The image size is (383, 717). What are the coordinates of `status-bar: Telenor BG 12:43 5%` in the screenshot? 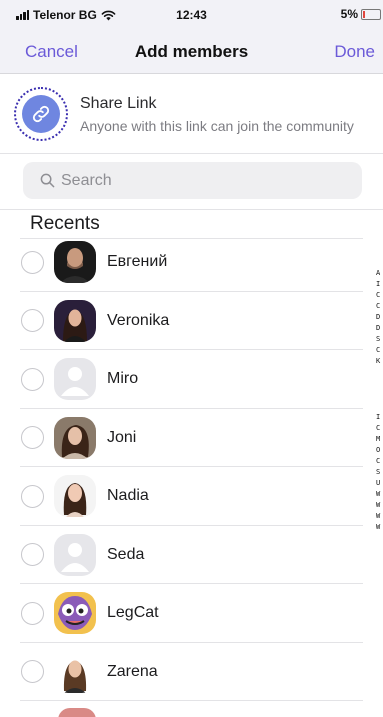 It's located at (191, 16).